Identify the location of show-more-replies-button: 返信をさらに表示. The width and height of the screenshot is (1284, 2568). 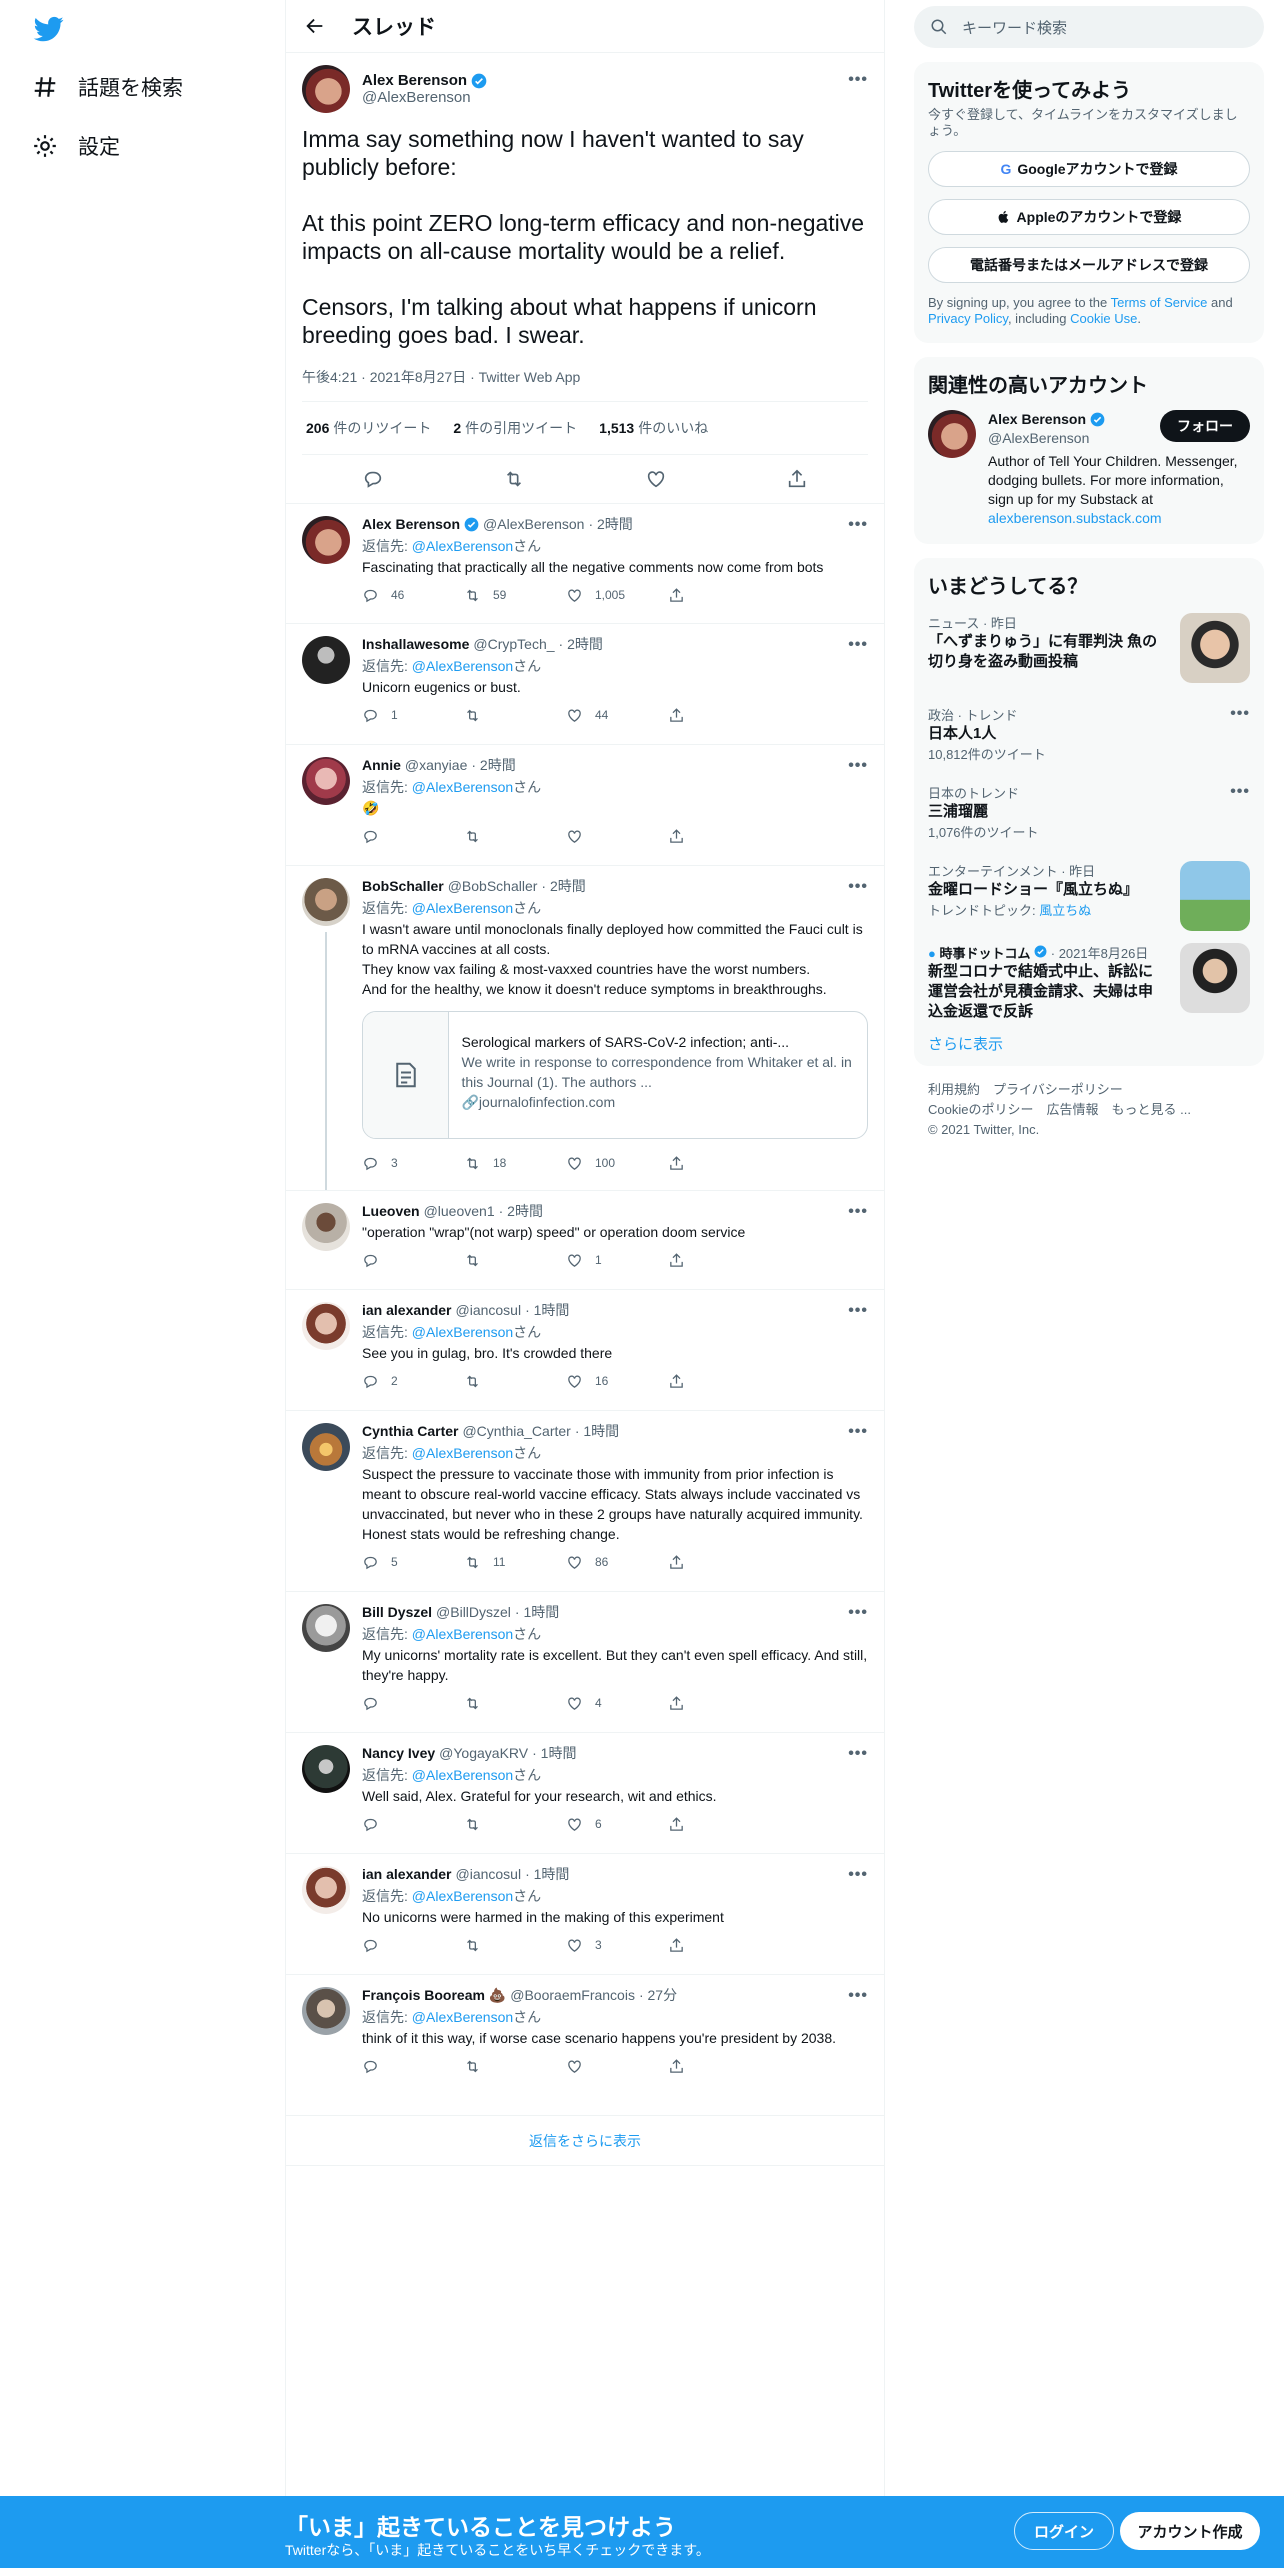
(585, 2141).